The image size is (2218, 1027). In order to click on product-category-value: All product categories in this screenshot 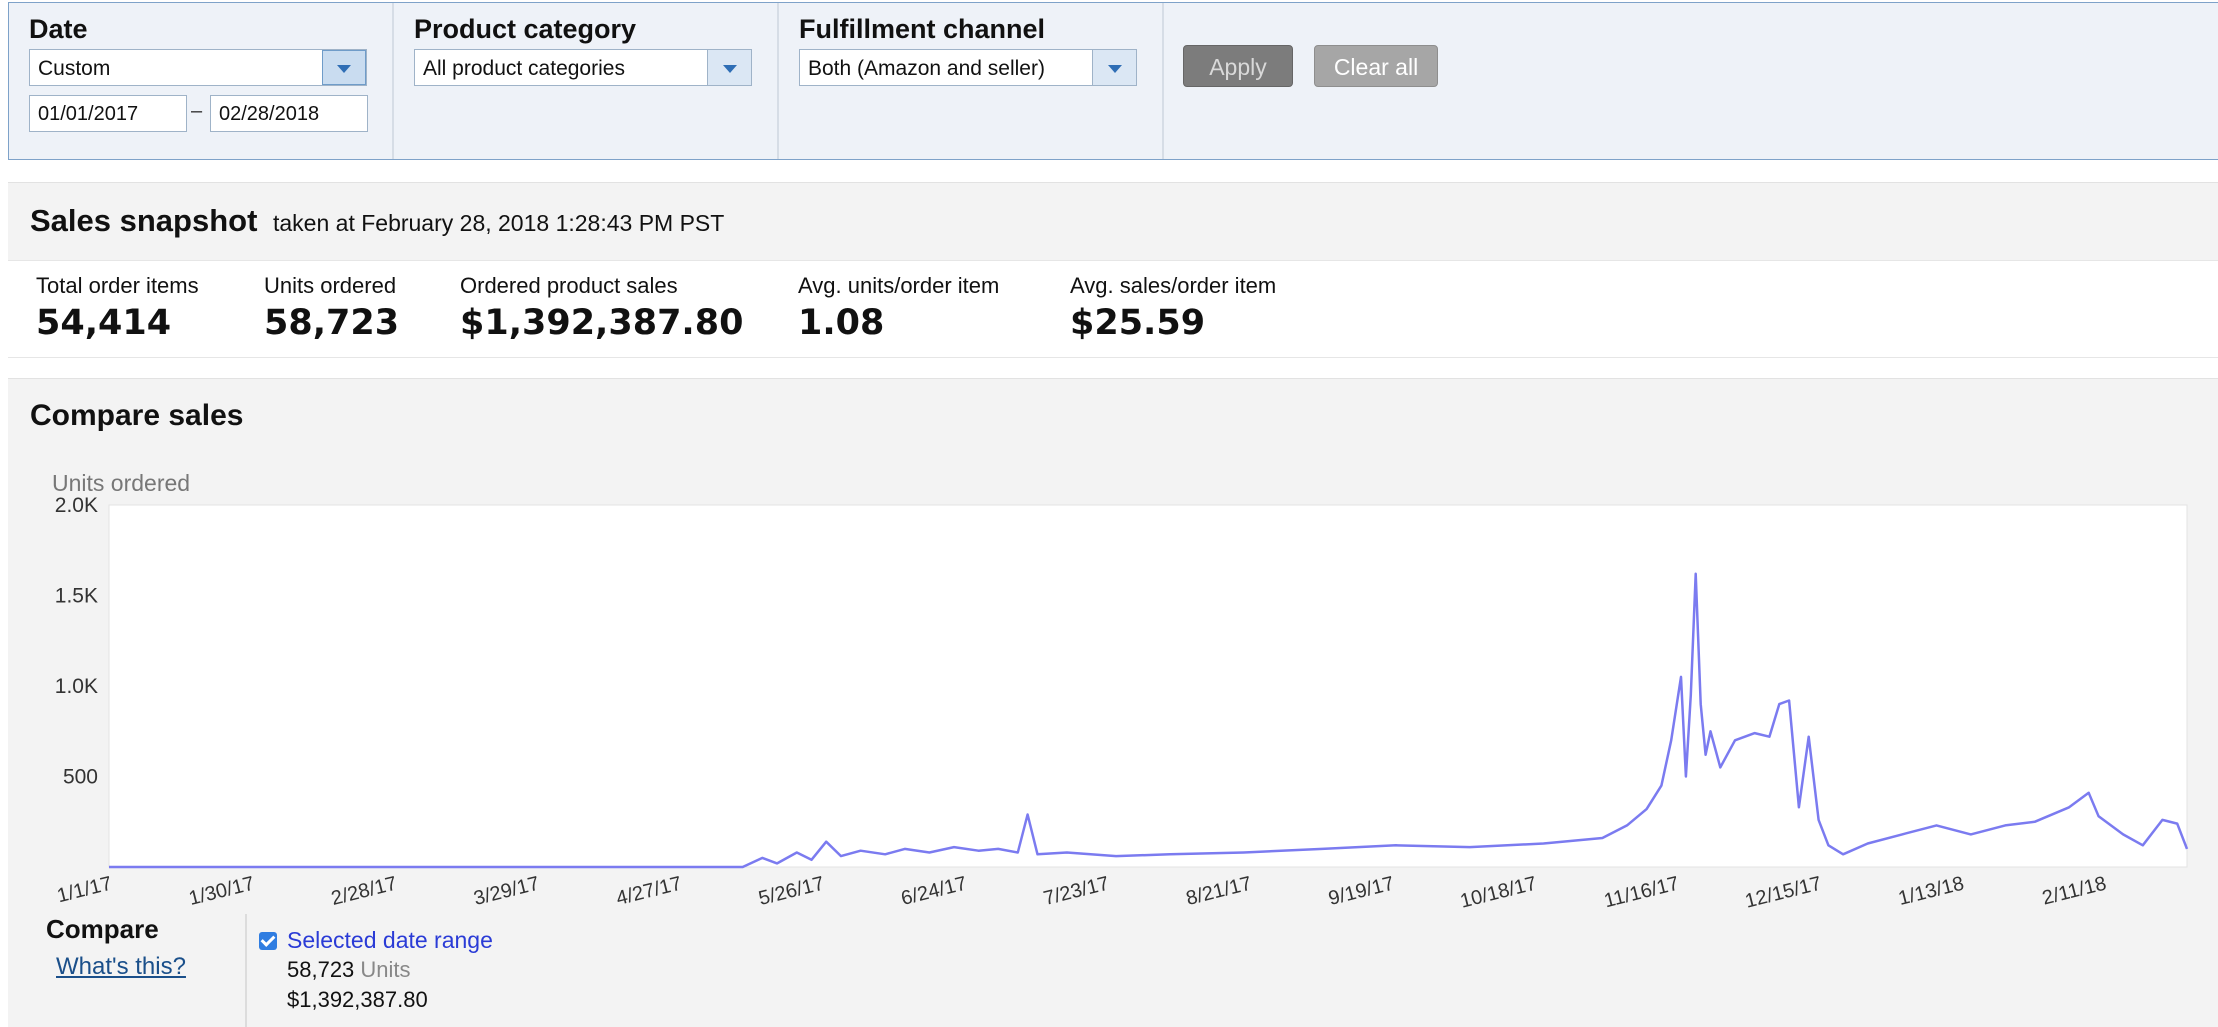, I will do `click(524, 68)`.